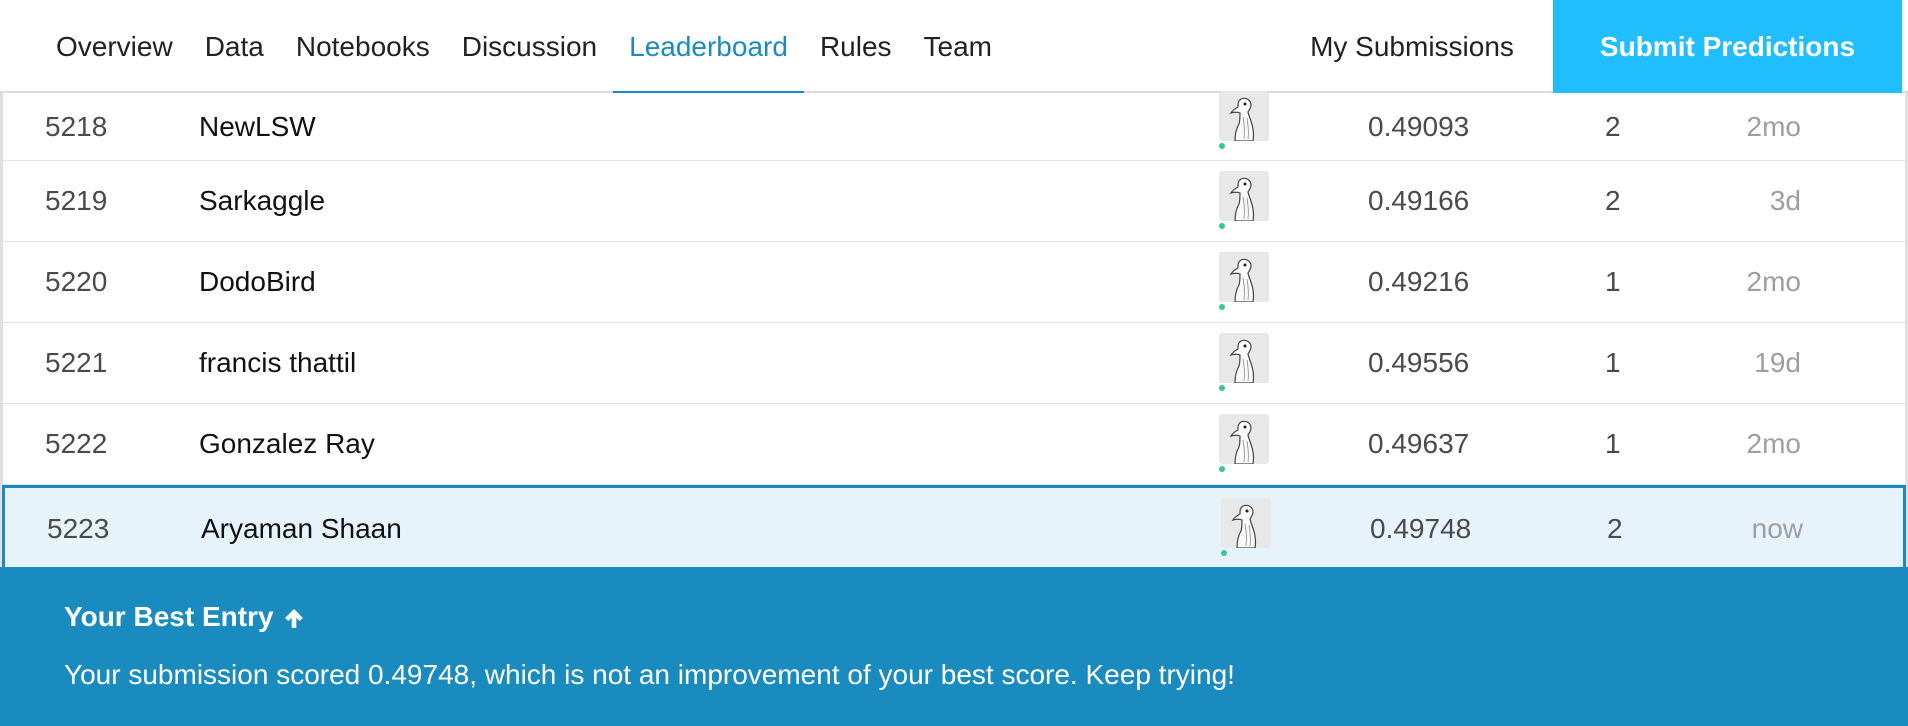  I want to click on tab-notebooks: Notebooks, so click(363, 46).